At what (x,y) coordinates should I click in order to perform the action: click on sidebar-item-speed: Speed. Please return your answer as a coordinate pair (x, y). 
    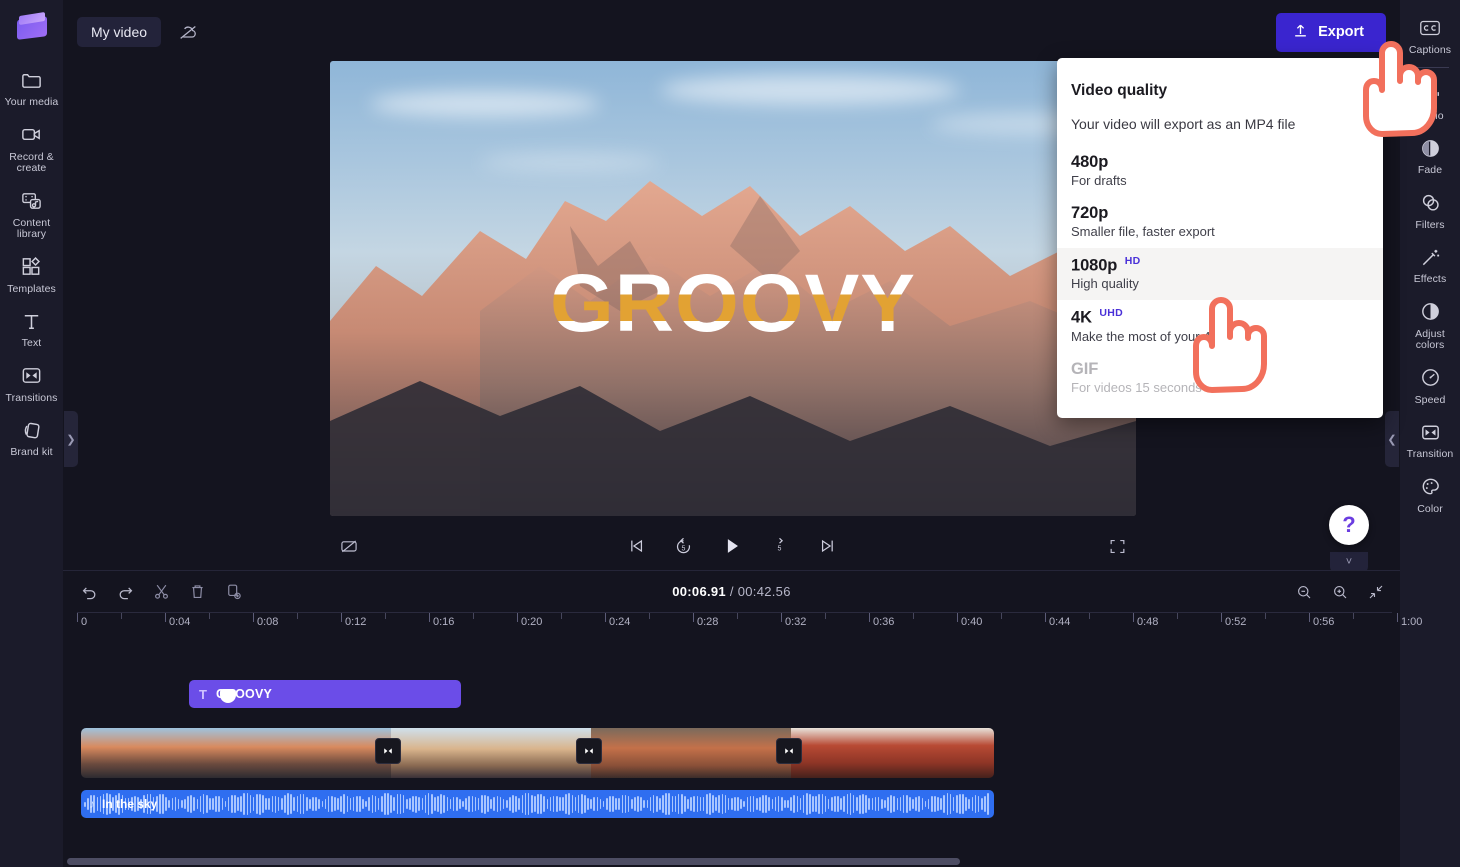
    Looking at the image, I should click on (1430, 385).